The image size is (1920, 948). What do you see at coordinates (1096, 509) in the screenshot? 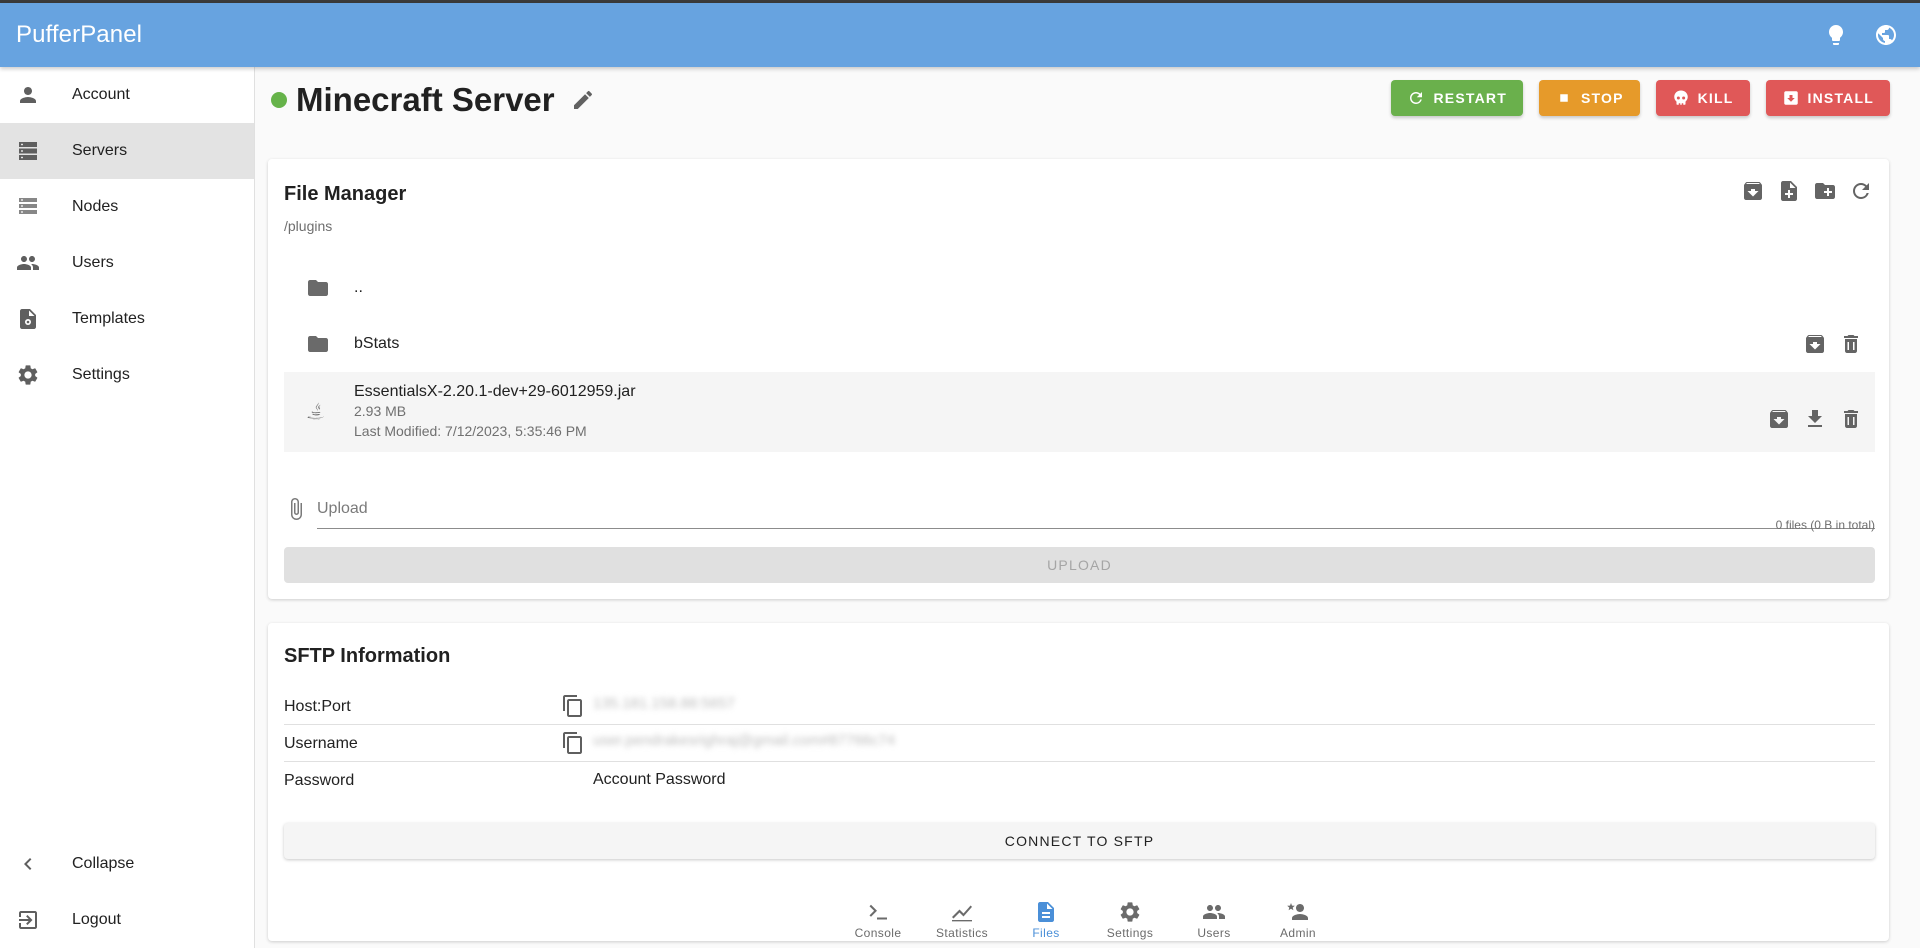
I see `upload-input` at bounding box center [1096, 509].